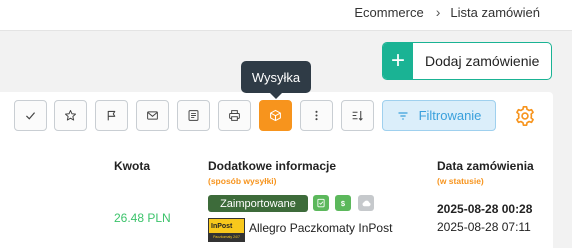  I want to click on document-button, so click(193, 115).